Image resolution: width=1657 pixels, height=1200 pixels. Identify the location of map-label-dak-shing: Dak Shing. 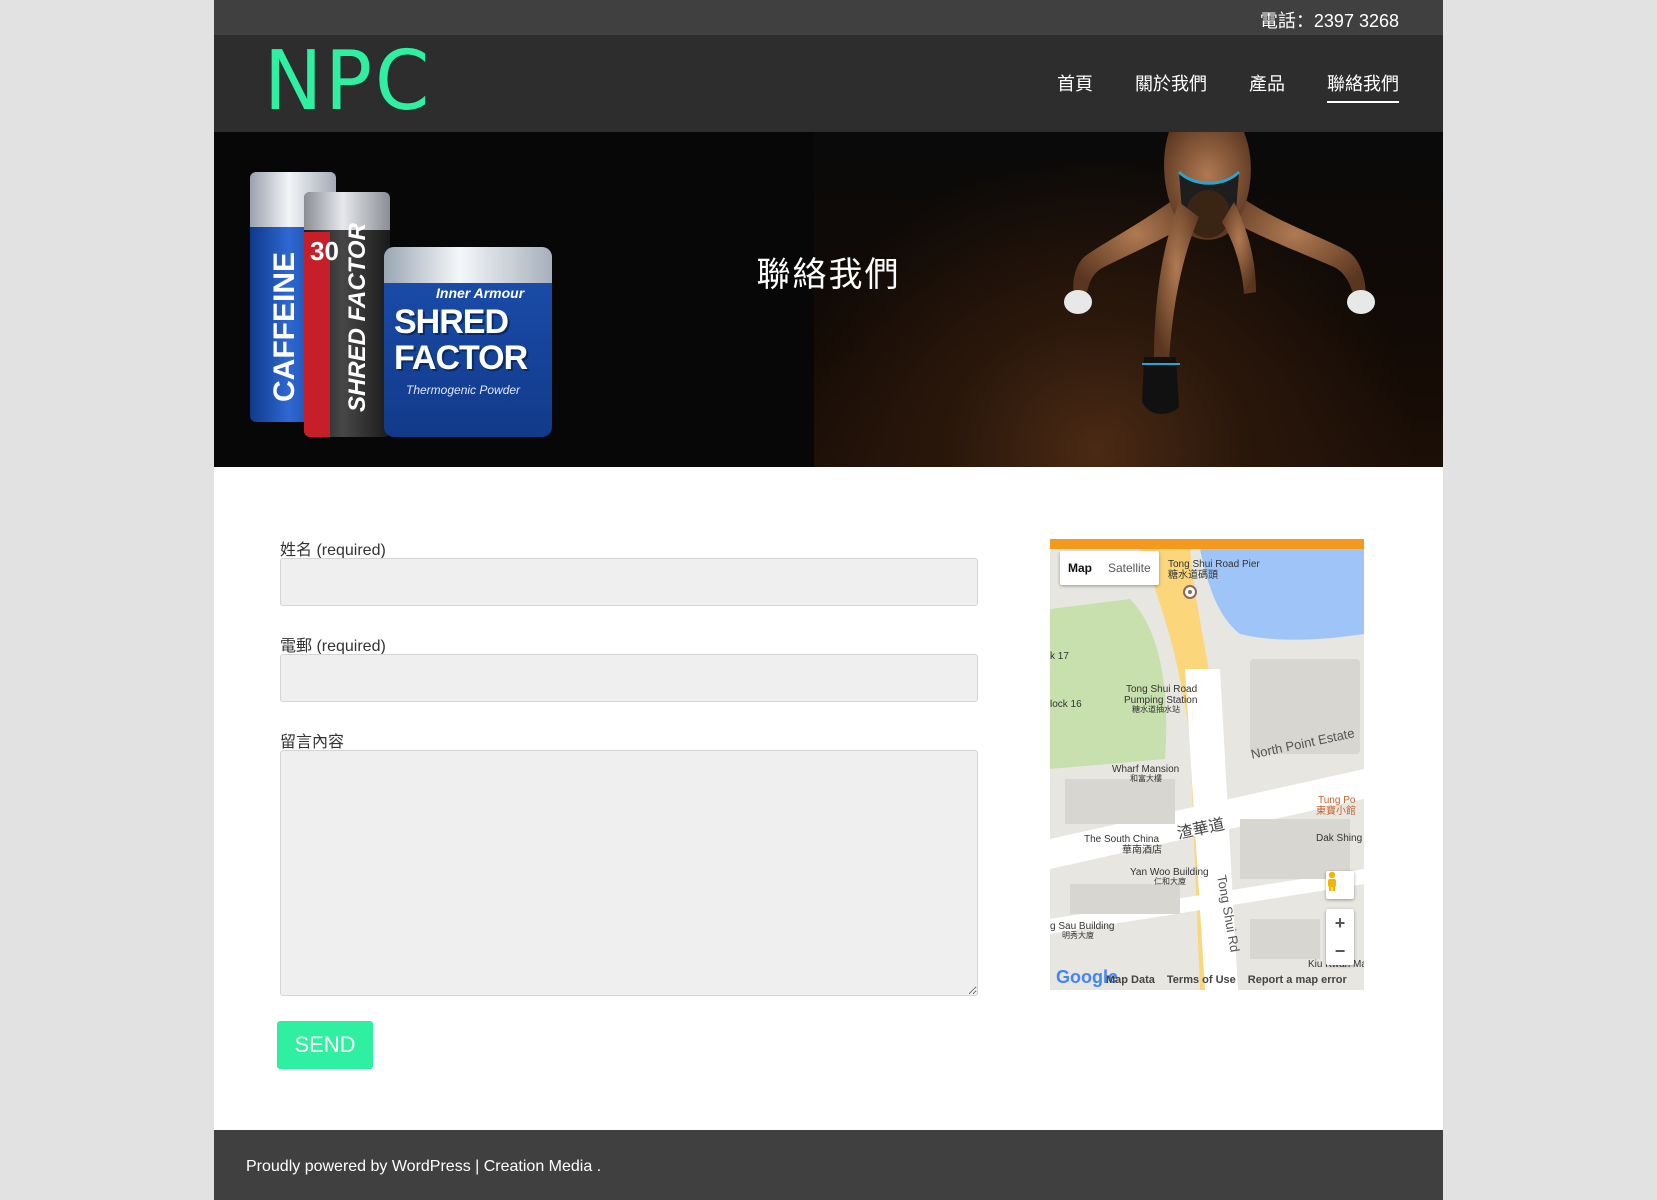
(1339, 838).